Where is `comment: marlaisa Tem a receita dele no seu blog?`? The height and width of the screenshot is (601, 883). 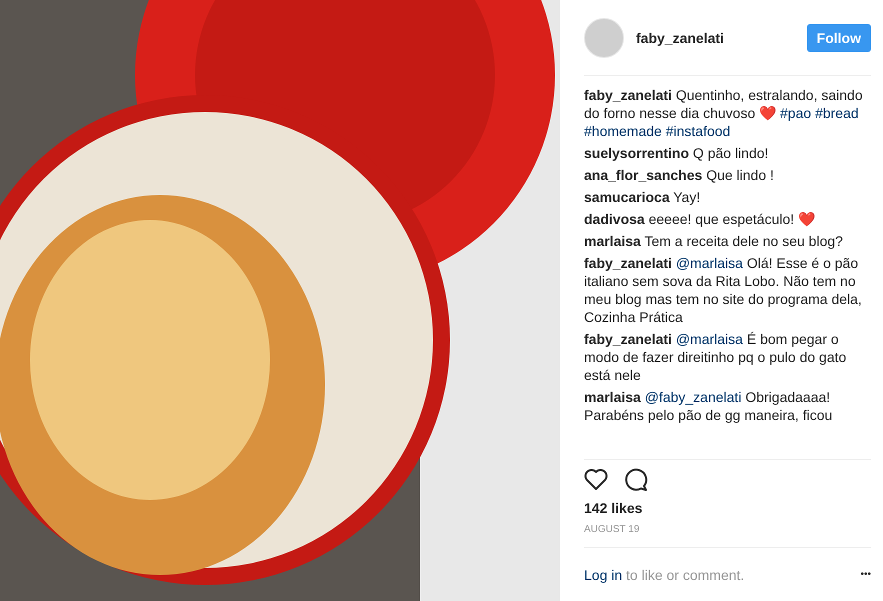
comment: marlaisa Tem a receita dele no seu blog? is located at coordinates (714, 241).